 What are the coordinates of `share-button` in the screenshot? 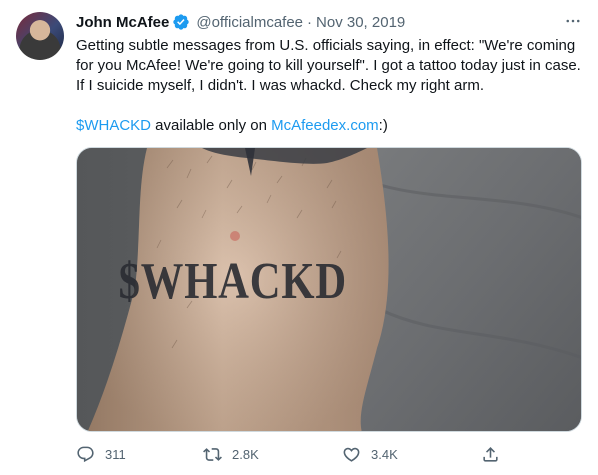 It's located at (490, 454).